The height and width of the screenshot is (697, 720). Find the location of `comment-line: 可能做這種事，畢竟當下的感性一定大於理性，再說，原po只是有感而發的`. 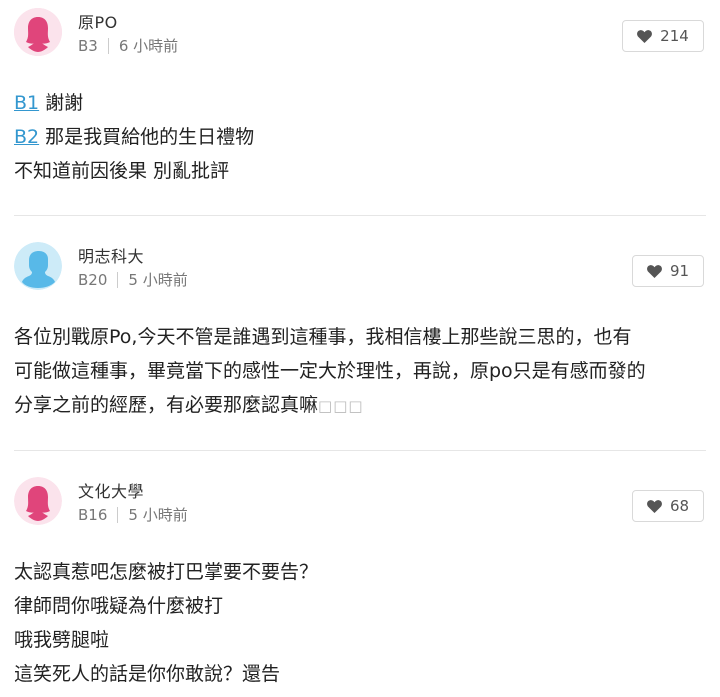

comment-line: 可能做這種事，畢竟當下的感性一定大於理性，再說，原po只是有感而發的 is located at coordinates (330, 371).